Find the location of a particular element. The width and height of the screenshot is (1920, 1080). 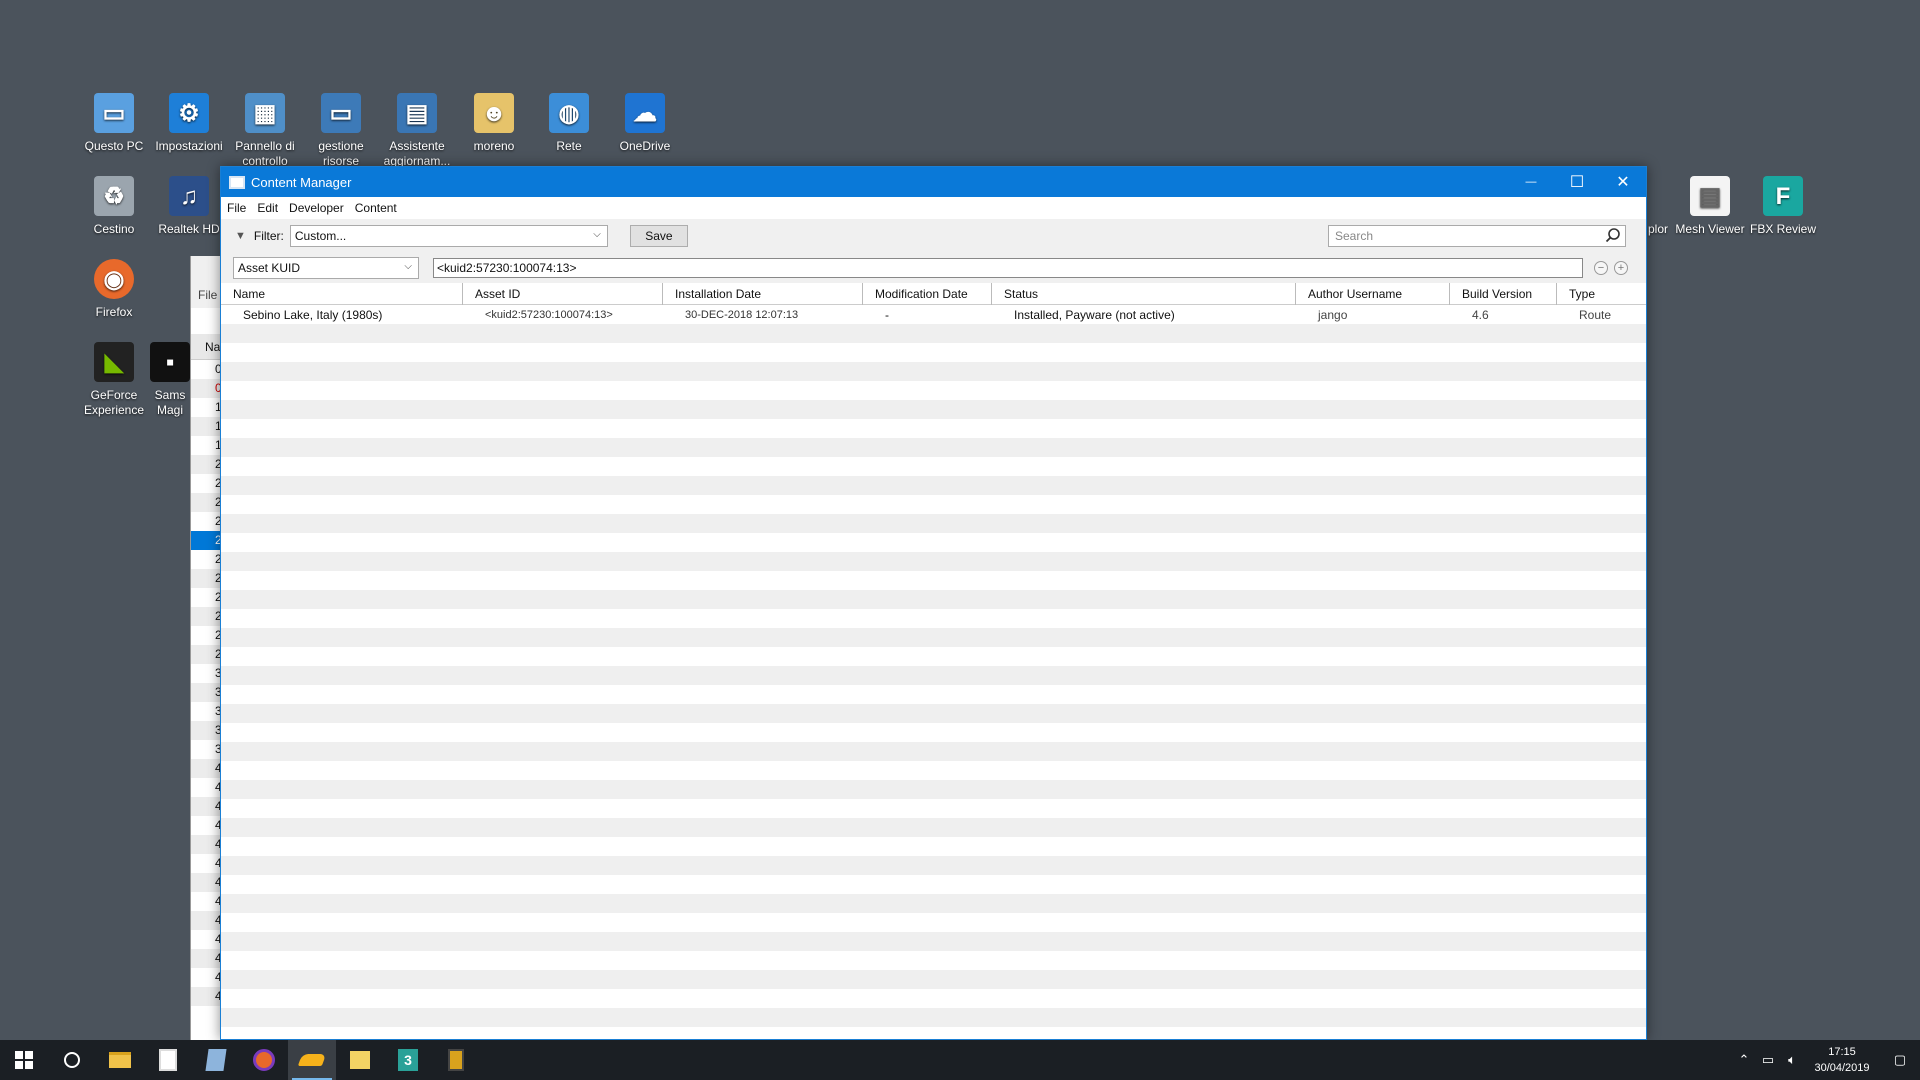

taskbar-firefox is located at coordinates (264, 1060).